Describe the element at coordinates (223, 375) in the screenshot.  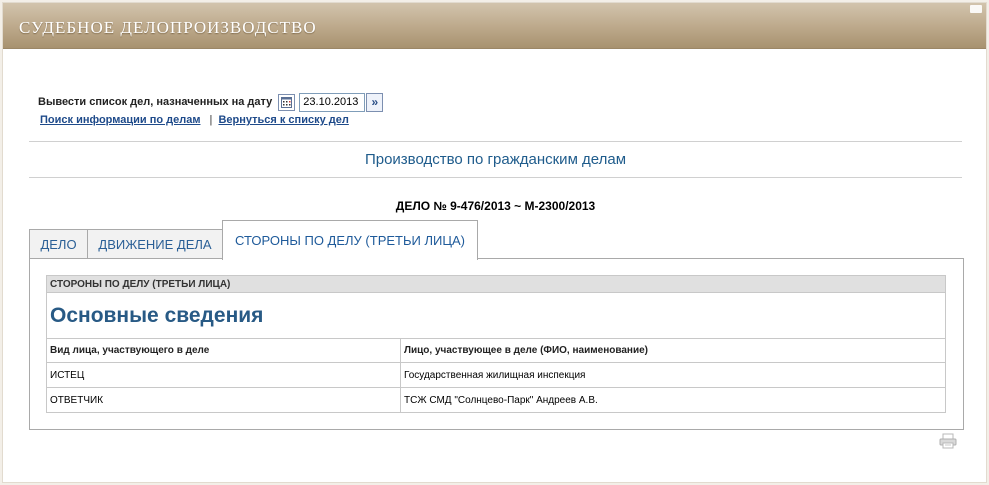
I see `party-type-cell: ИСТЕЦ` at that location.